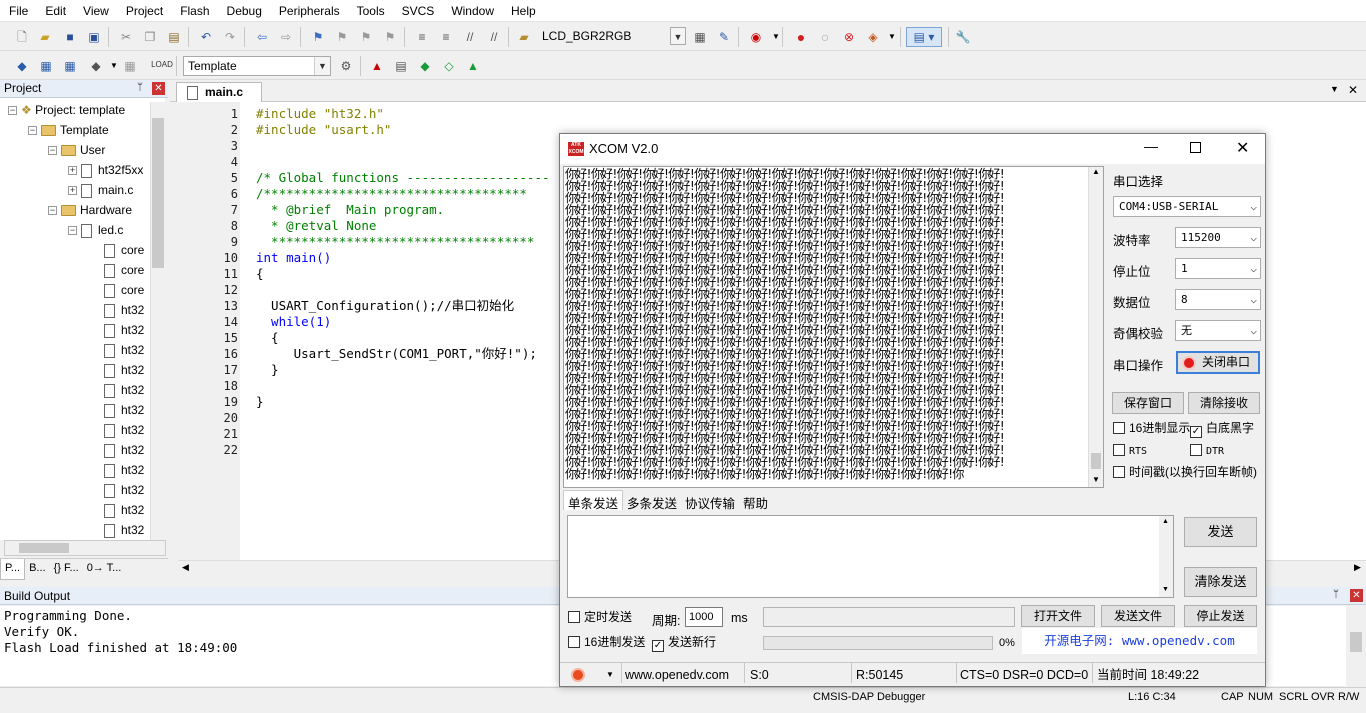 This screenshot has width=1366, height=713. Describe the element at coordinates (1218, 268) in the screenshot. I see `stop-bits-select: 1 ⌵` at that location.